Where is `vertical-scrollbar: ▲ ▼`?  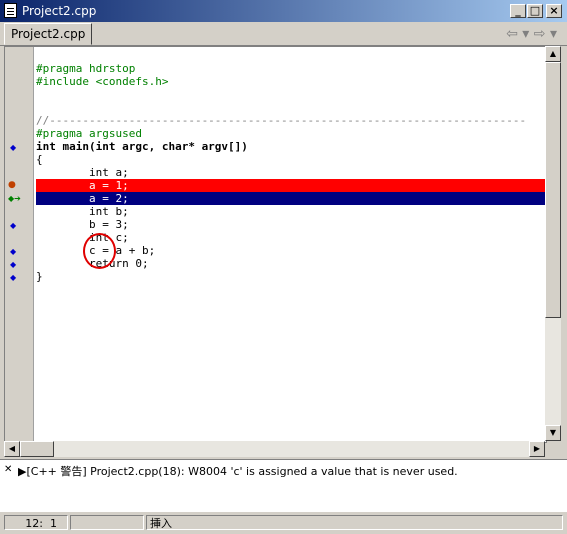 vertical-scrollbar: ▲ ▼ is located at coordinates (553, 243).